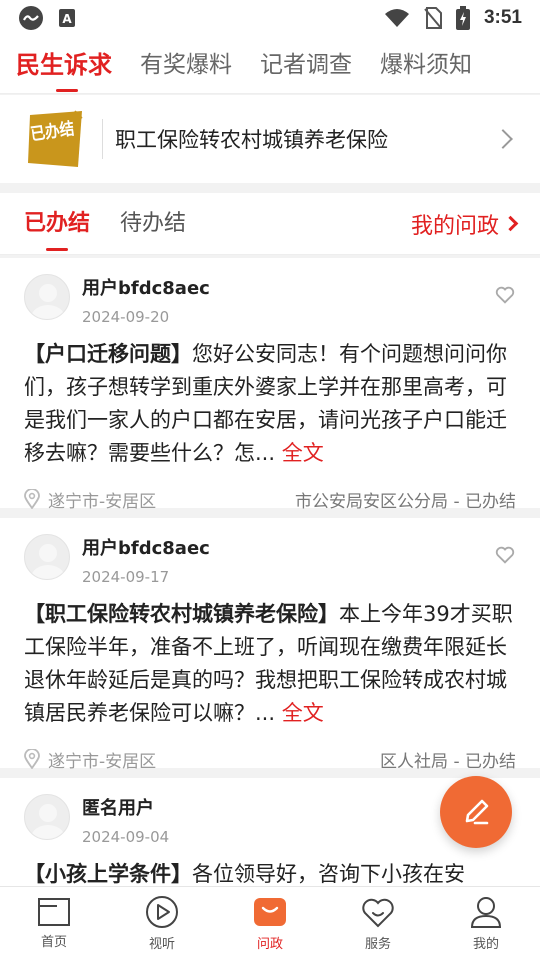 Image resolution: width=540 pixels, height=960 pixels. I want to click on tab-reporter-investigation: 记者调查, so click(306, 65).